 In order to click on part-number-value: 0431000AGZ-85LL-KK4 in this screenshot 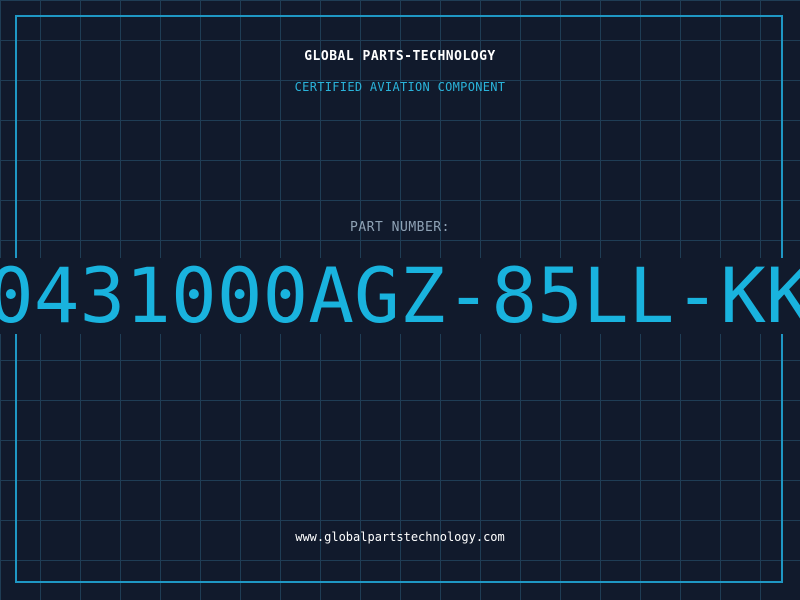, I will do `click(400, 296)`.